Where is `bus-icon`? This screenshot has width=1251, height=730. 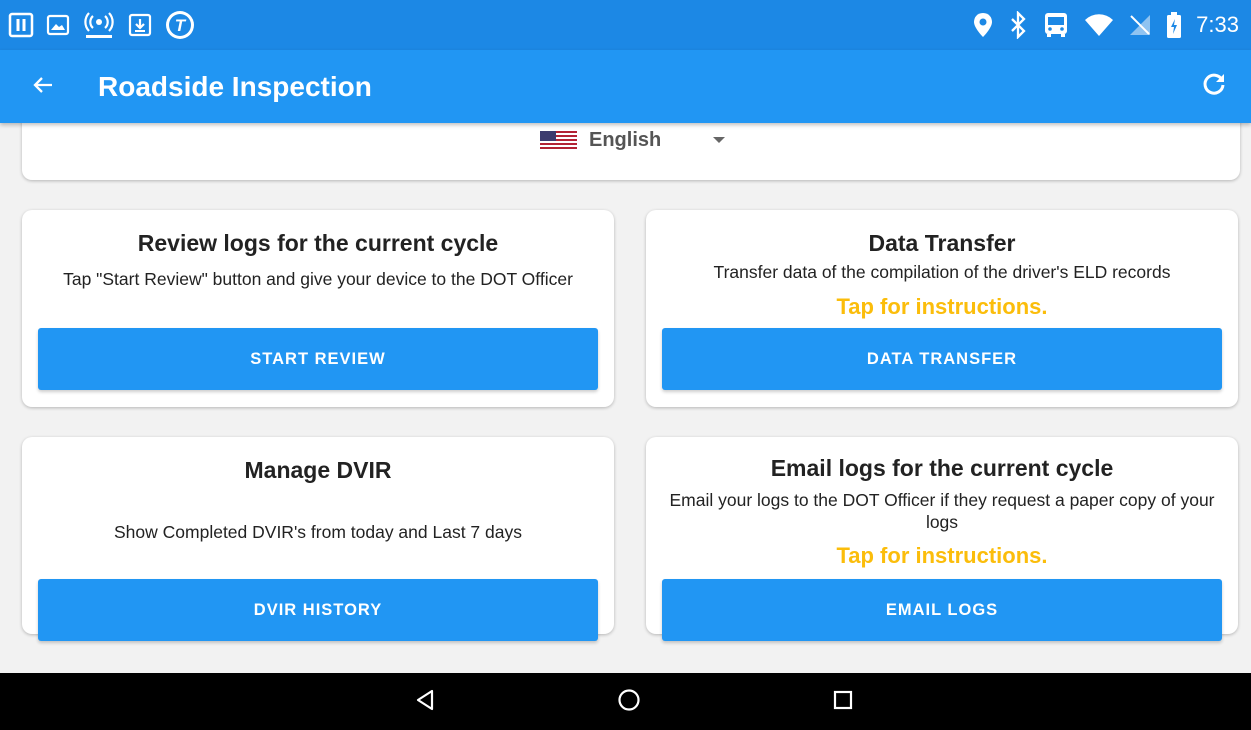 bus-icon is located at coordinates (1056, 25).